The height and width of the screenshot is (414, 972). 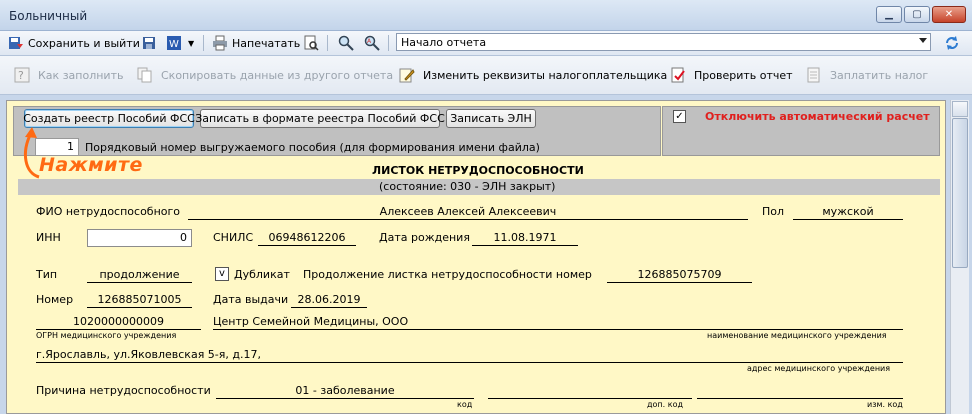 What do you see at coordinates (491, 118) in the screenshot?
I see `write-eln-button: Записать ЭЛН` at bounding box center [491, 118].